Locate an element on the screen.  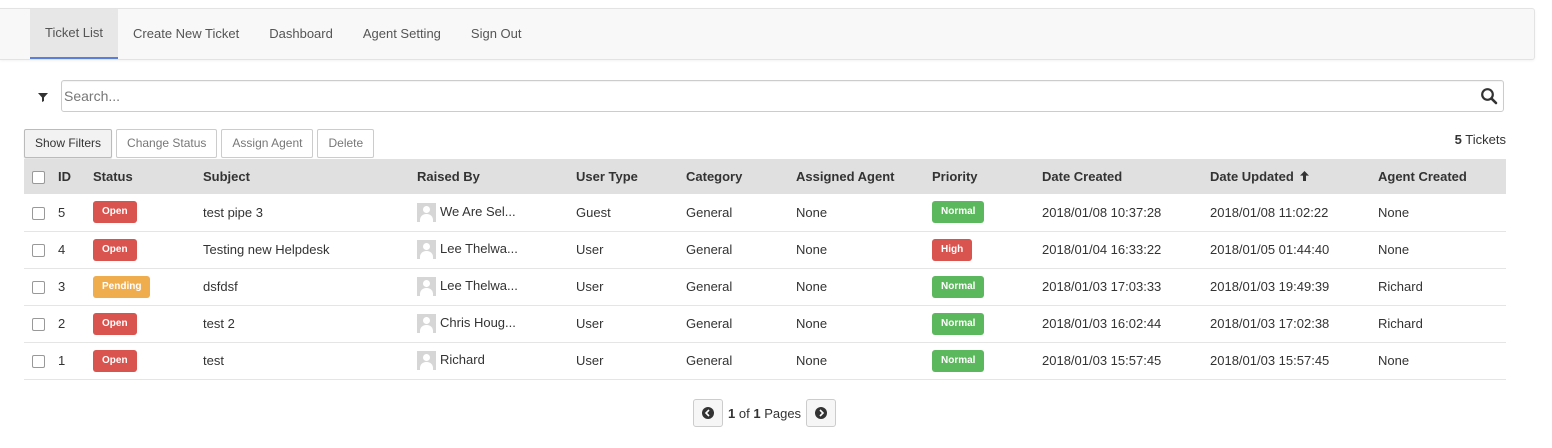
ticket-id: 3 is located at coordinates (62, 286).